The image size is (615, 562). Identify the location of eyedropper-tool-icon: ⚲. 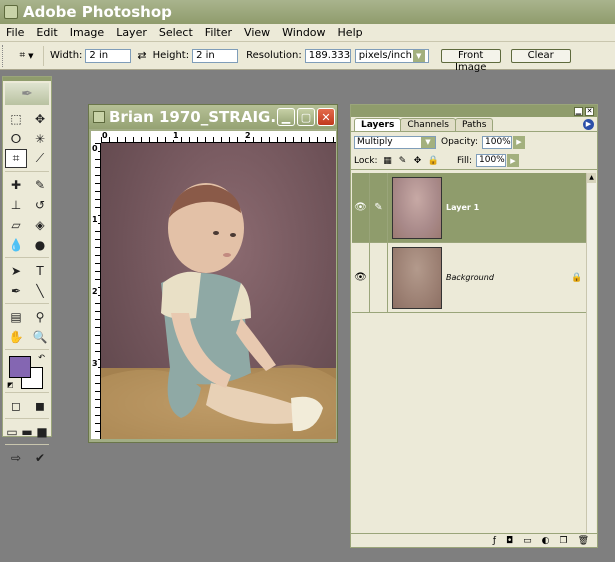
(40, 316).